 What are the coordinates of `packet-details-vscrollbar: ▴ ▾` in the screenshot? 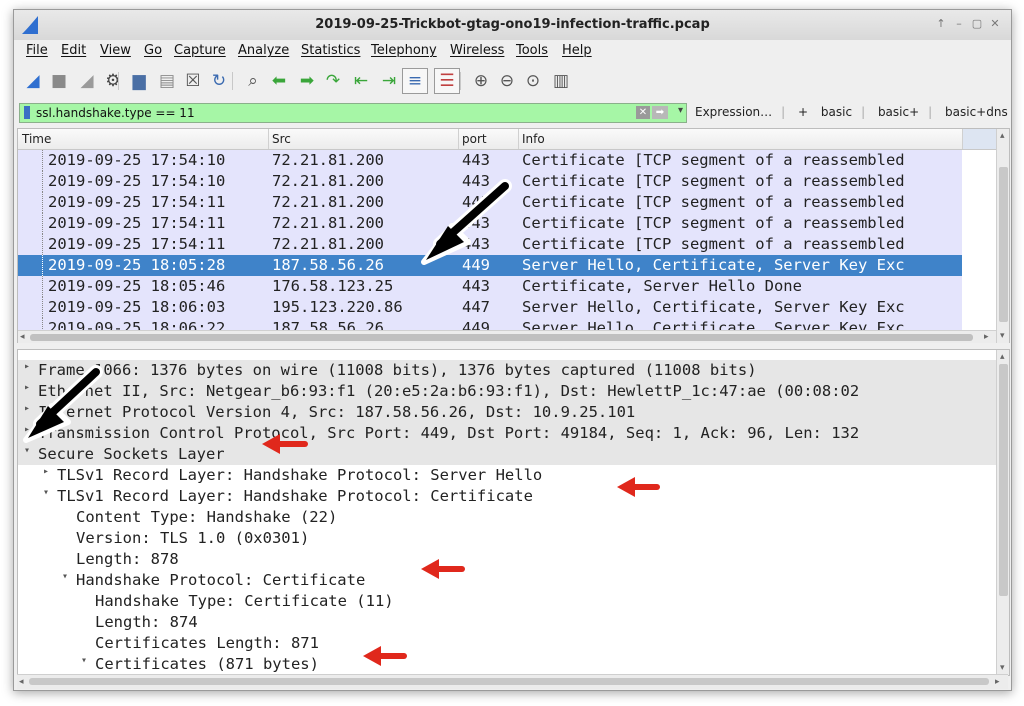 It's located at (1002, 512).